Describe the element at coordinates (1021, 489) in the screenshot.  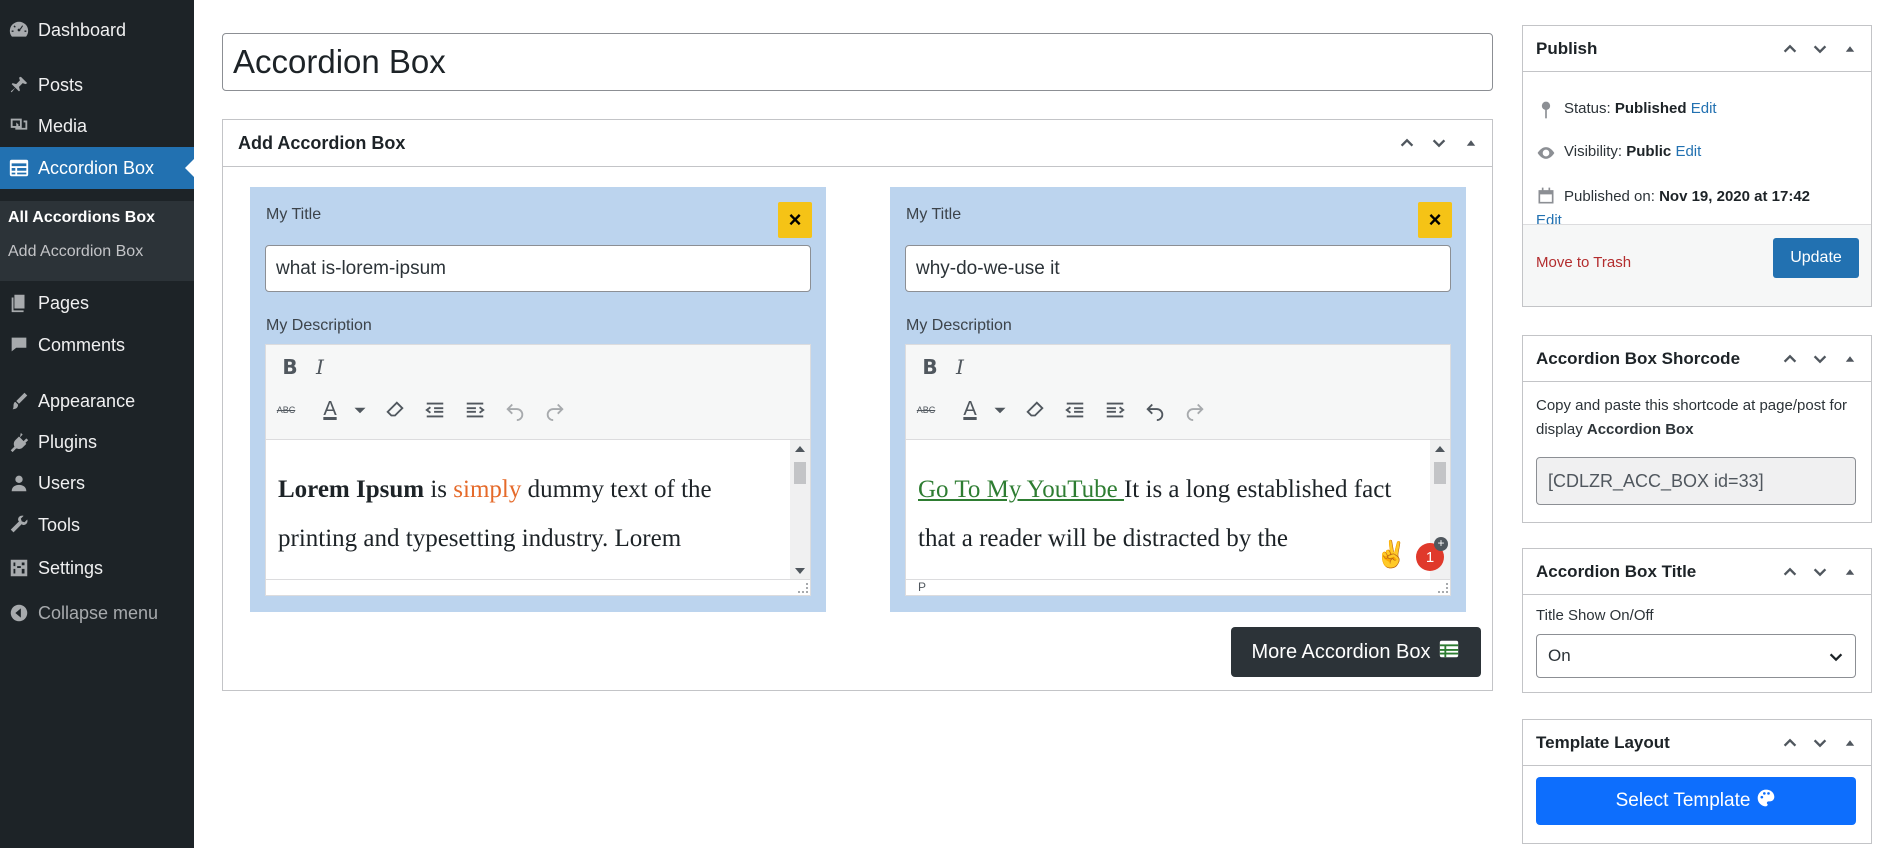
I see `youtube-link: Go To My YouTube` at that location.